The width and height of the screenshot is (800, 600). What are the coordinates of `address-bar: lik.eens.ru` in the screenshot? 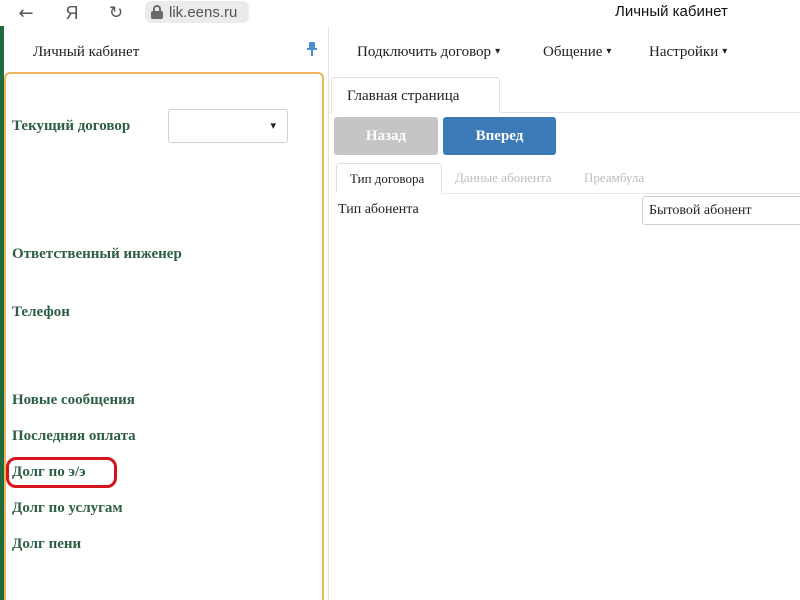 It's located at (197, 12).